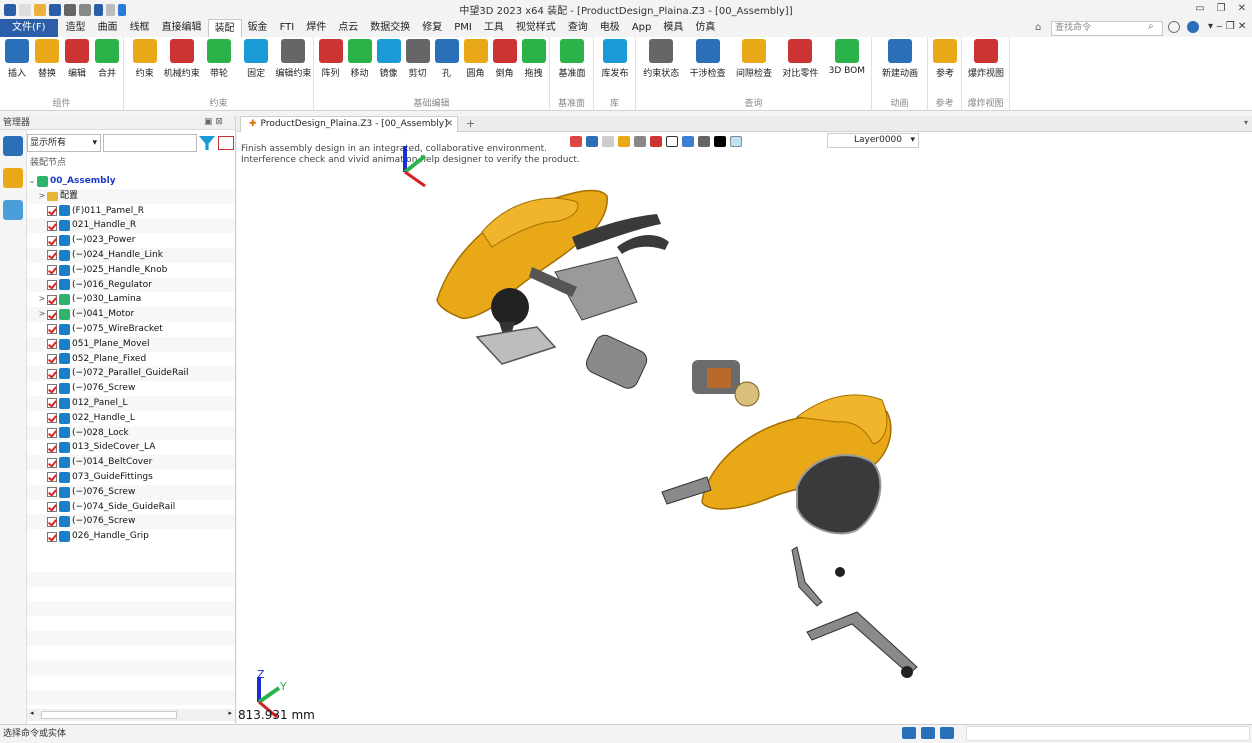  Describe the element at coordinates (610, 28) in the screenshot. I see `menu-15: 电极` at that location.